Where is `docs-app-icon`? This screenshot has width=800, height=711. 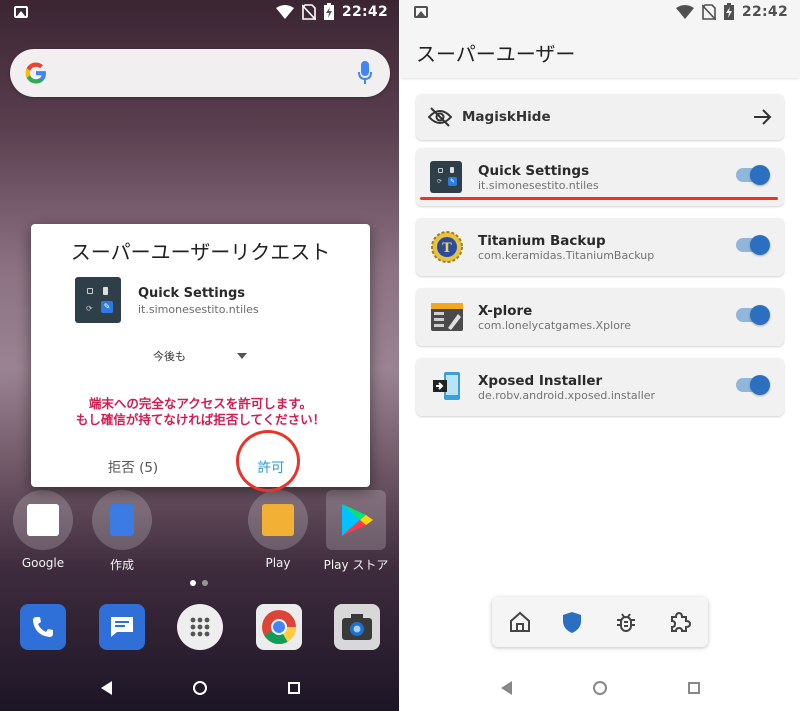 docs-app-icon is located at coordinates (122, 520).